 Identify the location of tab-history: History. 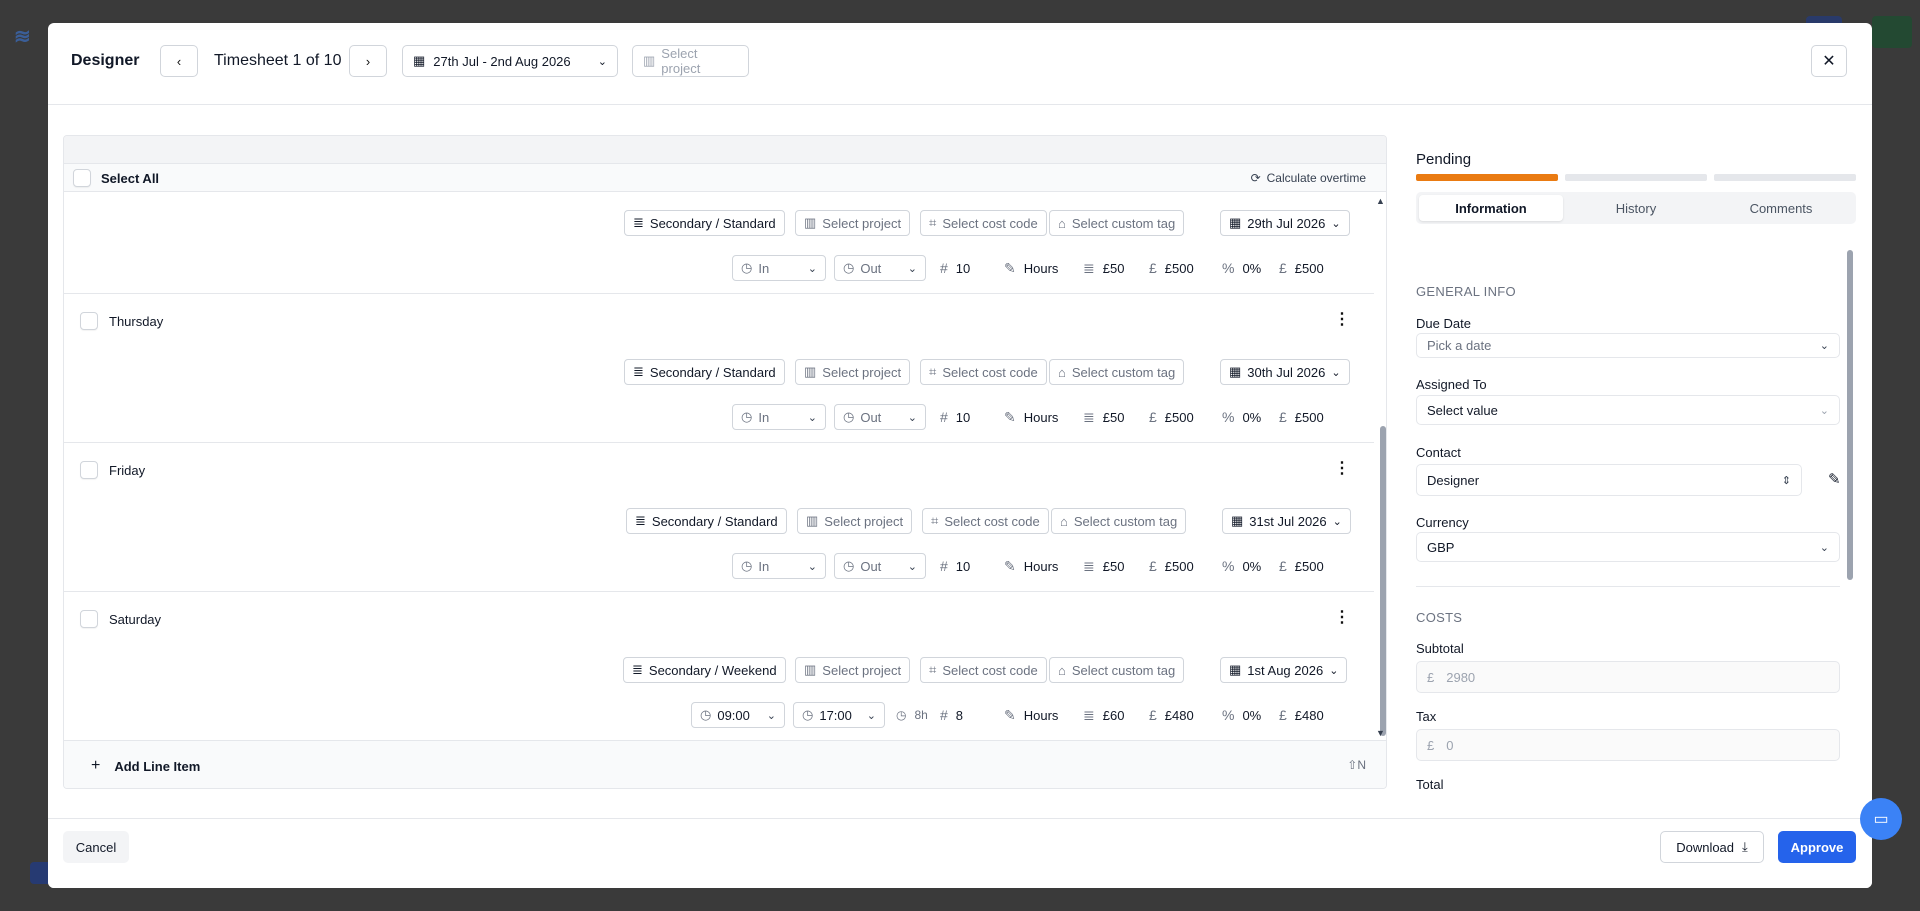
(1636, 208).